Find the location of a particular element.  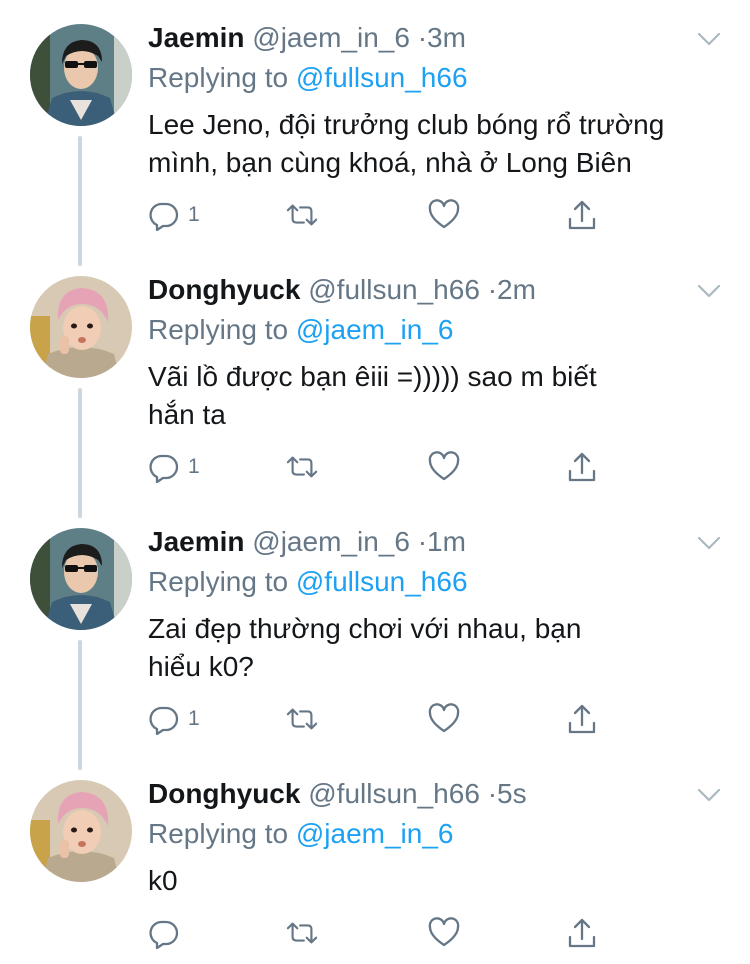

tweet-header: Donghyuck @fullsun_h66 ·2m is located at coordinates (342, 290).